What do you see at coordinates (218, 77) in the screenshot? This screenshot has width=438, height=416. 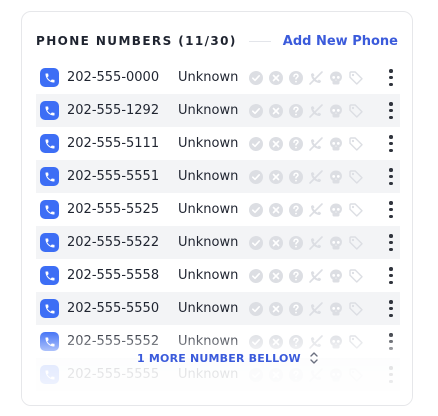 I see `phone-row: 202-555-0000 Unknown` at bounding box center [218, 77].